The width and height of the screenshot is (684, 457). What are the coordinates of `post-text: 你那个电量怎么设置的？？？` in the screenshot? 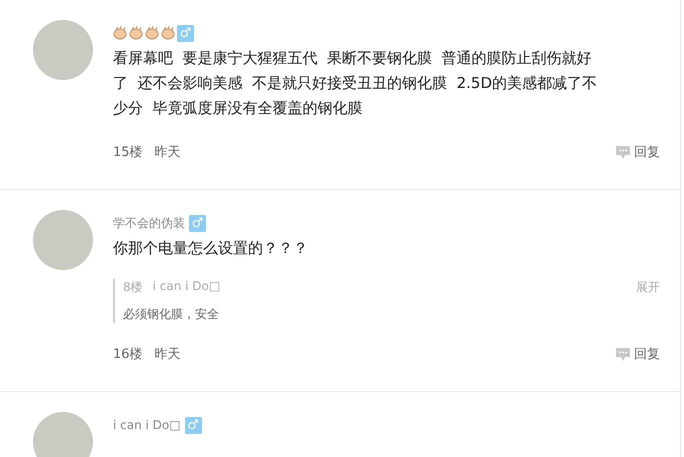 It's located at (211, 248).